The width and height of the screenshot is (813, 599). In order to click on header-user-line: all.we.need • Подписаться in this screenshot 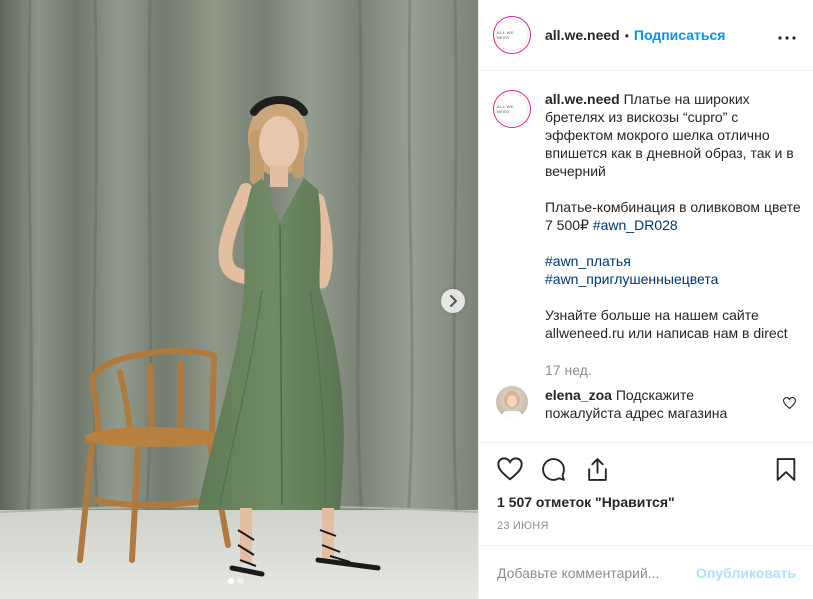, I will do `click(635, 35)`.